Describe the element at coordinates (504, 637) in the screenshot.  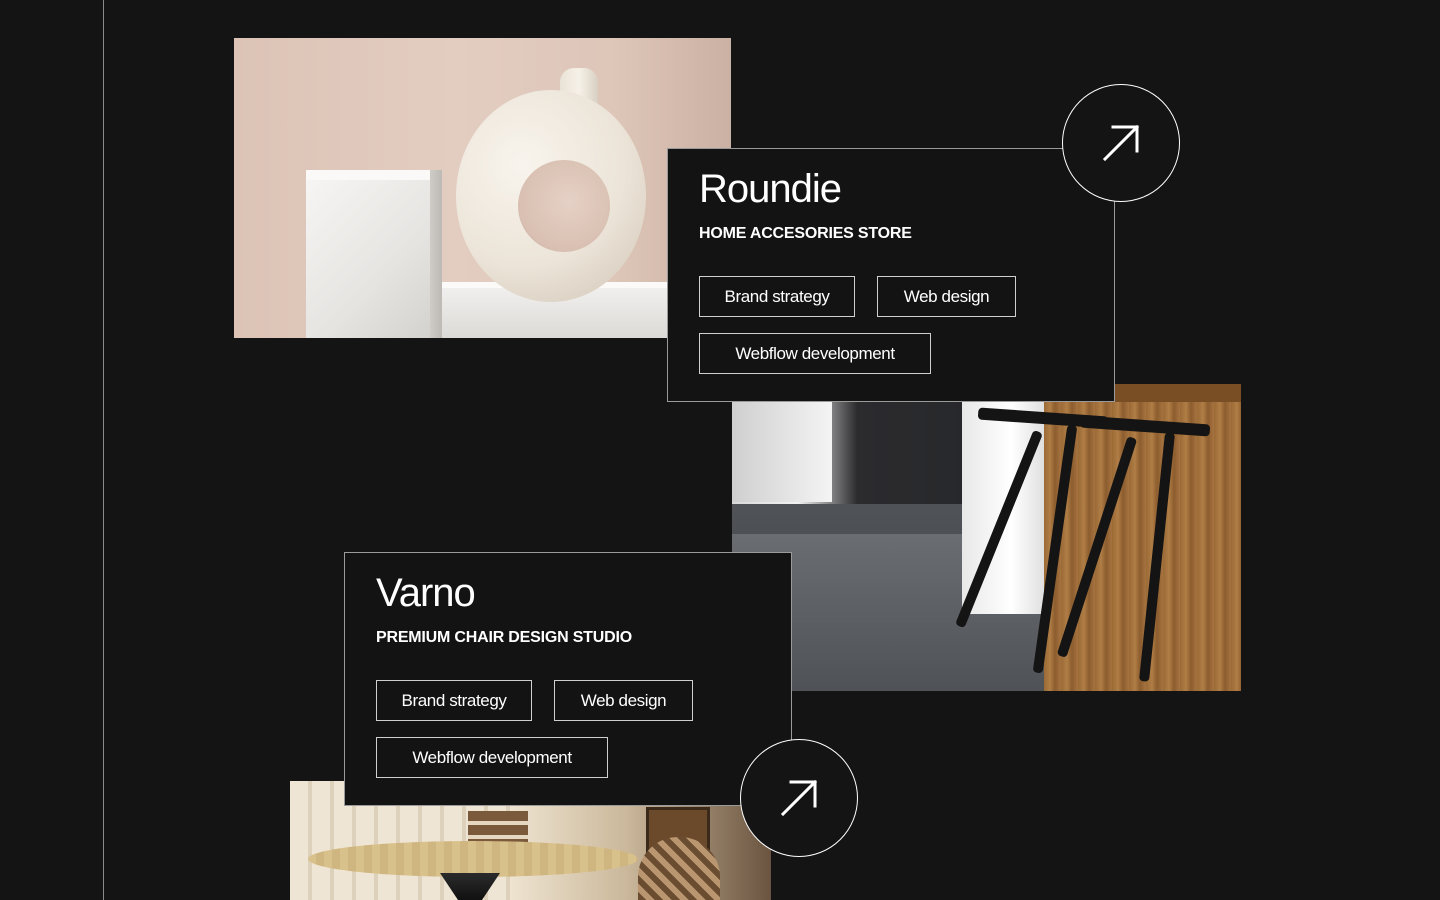
I see `project-subtitle: PREMIUM CHAIR DESIGN STUDIO` at that location.